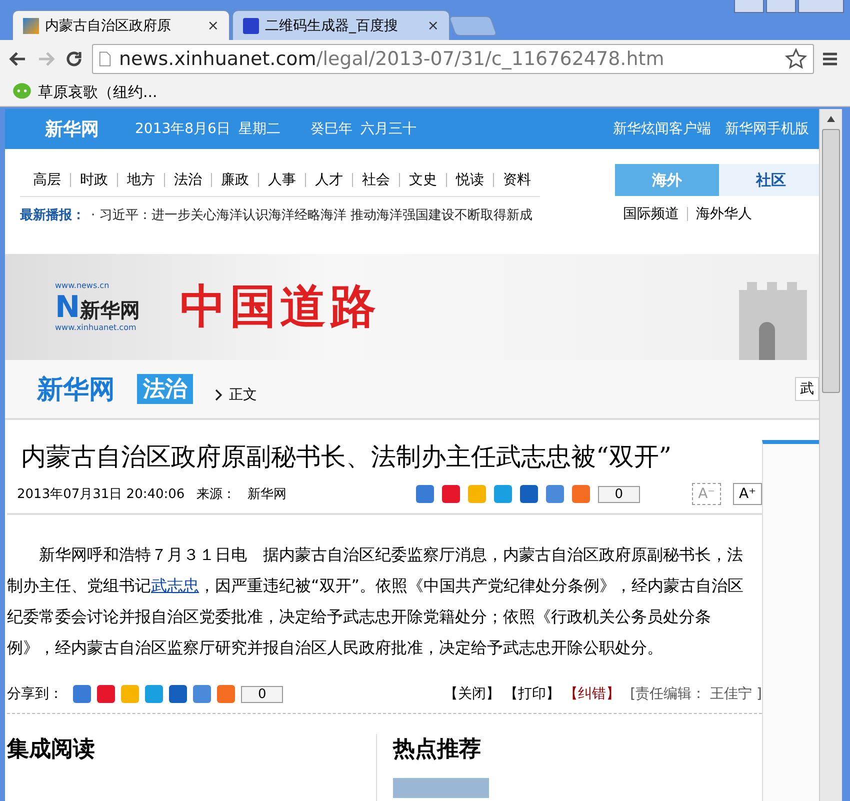  I want to click on article-paragraph: 新华网呼和浩特７月３１日电 据内蒙古自治区纪委监察厅消息，内蒙古自治区政府原副秘书长，法制办主任、党组书记武志忠，因严重违纪被“双开”。依照《中国共产党纪律处分条例》，经内蒙古自治区纪委常委会讨论并报自治区党委批准，决定给予武志忠开除党籍处分；依照《行政机关公务员处分条例》，经内蒙古自治区监察厅研究并报自治区人民政府批准，决定给予武志忠开除公职处分。, so click(376, 601).